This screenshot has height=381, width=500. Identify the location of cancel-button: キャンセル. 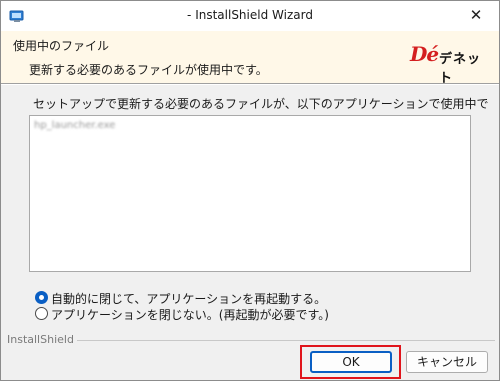
(447, 362).